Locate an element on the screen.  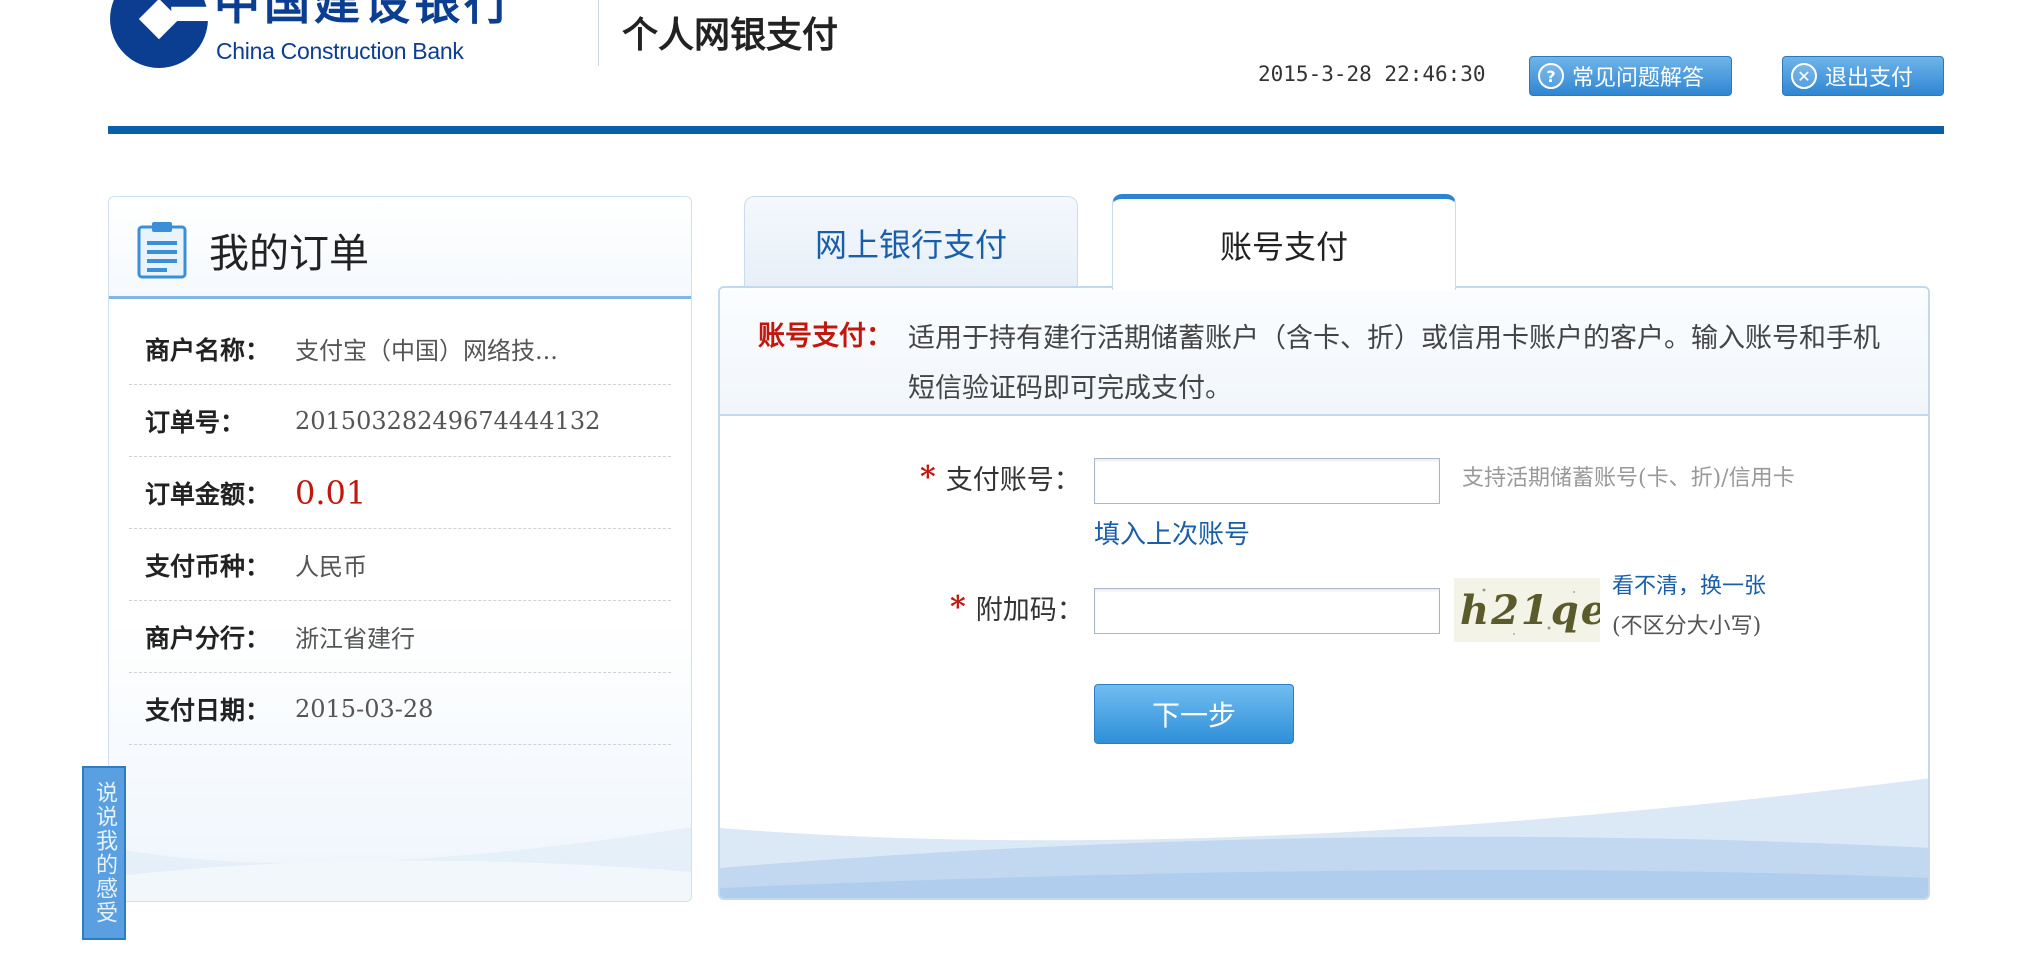
order-row-value: 20150328249674444132 is located at coordinates (448, 420).